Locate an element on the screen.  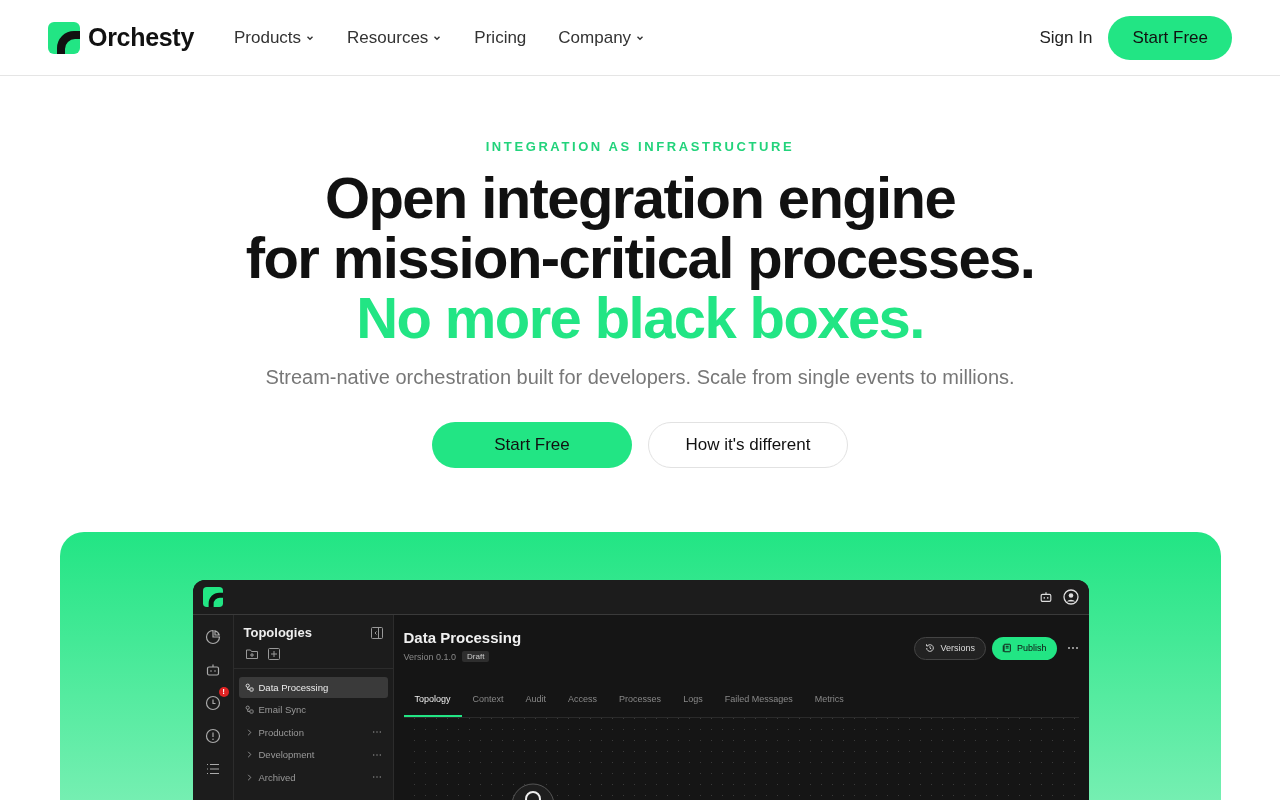
document-icon is located at coordinates (1006, 648).